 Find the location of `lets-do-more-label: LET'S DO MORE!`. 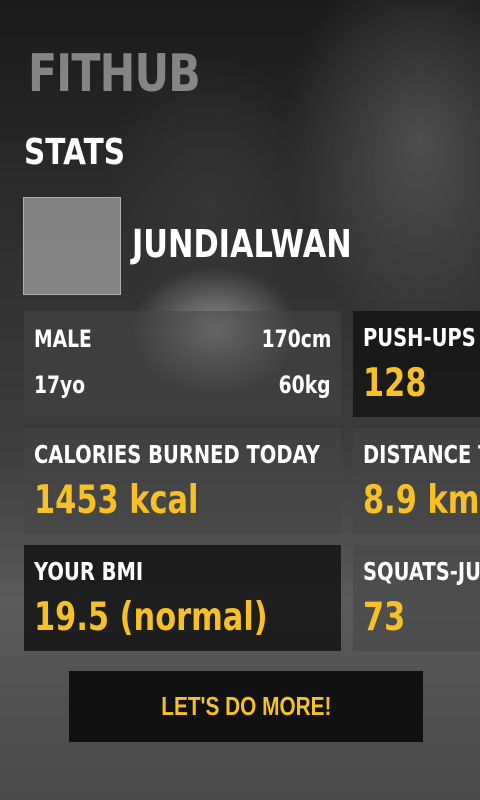

lets-do-more-label: LET'S DO MORE! is located at coordinates (246, 706).